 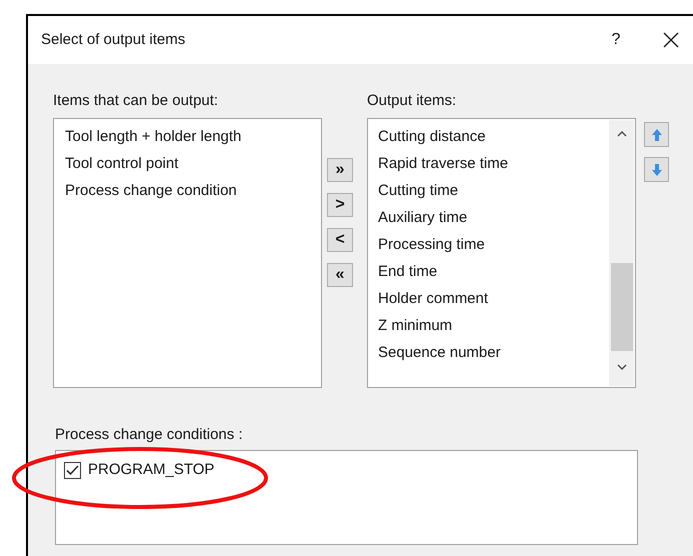 What do you see at coordinates (193, 163) in the screenshot?
I see `list-item: Tool control point` at bounding box center [193, 163].